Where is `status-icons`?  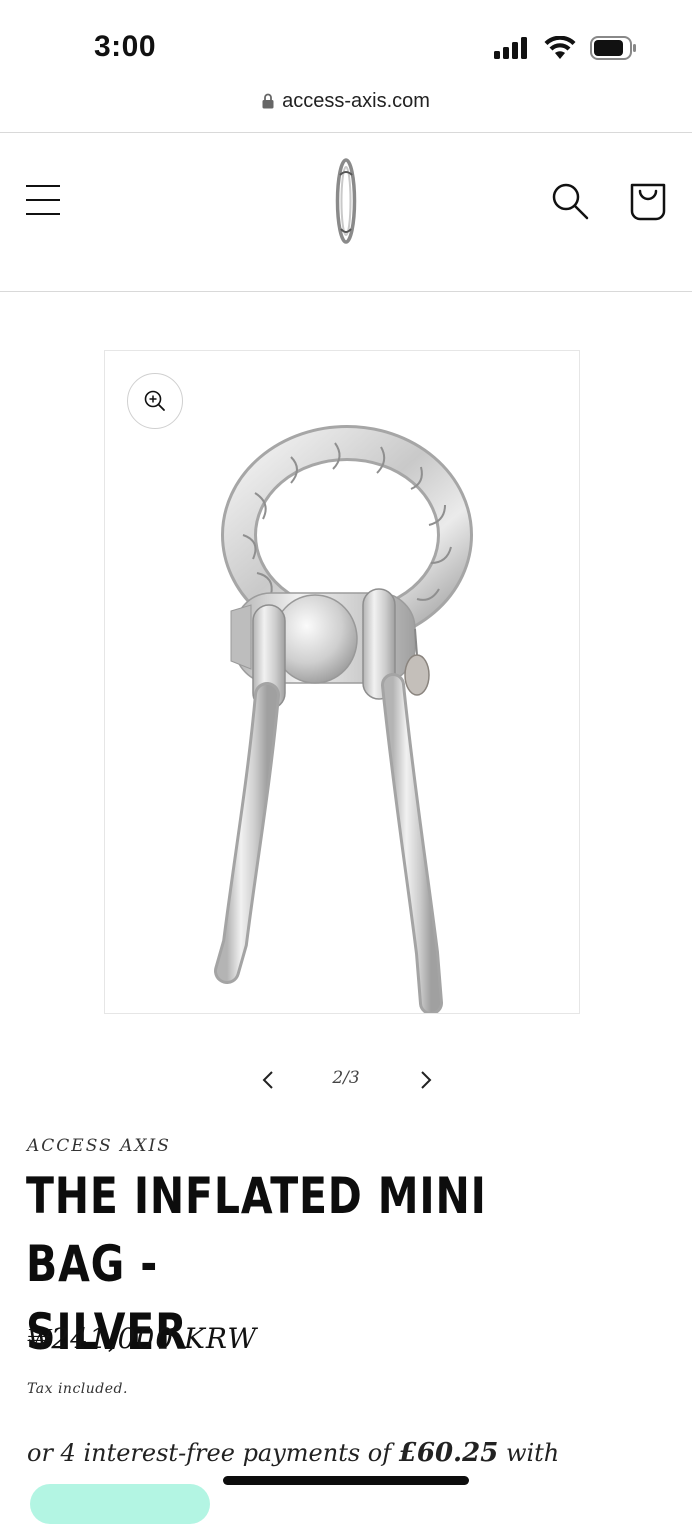
status-icons is located at coordinates (565, 48).